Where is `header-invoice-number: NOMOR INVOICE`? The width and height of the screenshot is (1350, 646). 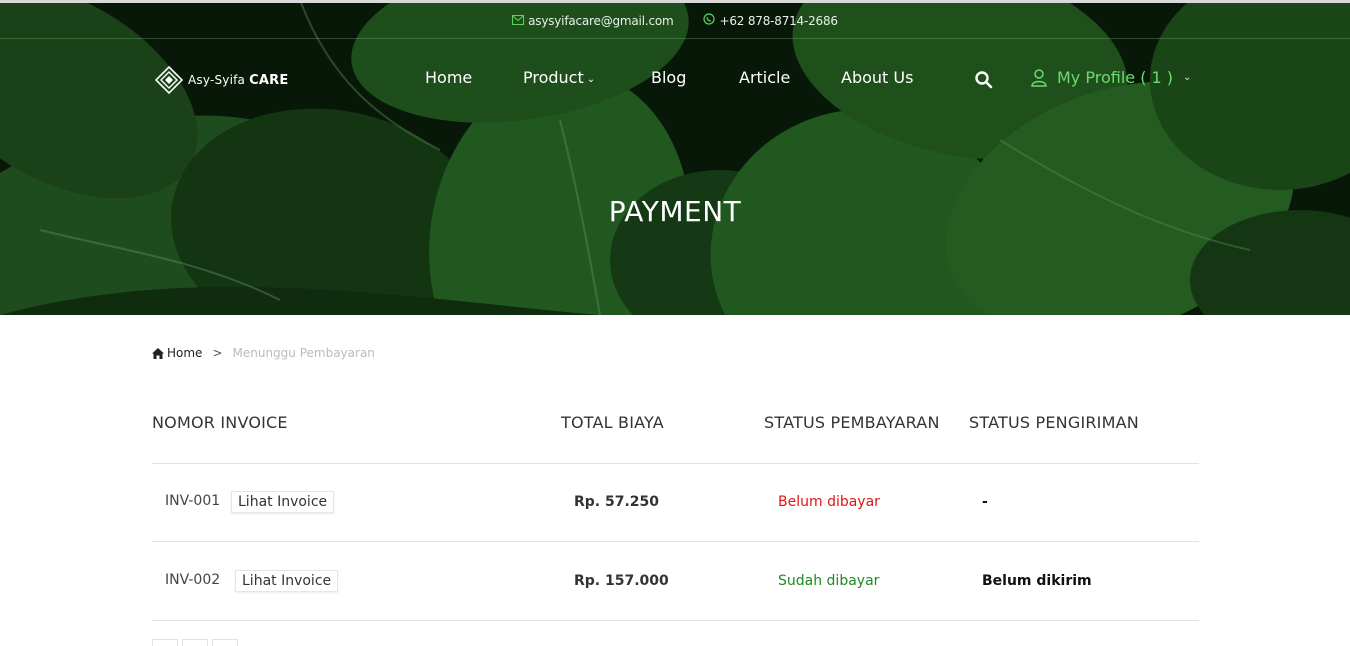 header-invoice-number: NOMOR INVOICE is located at coordinates (220, 422).